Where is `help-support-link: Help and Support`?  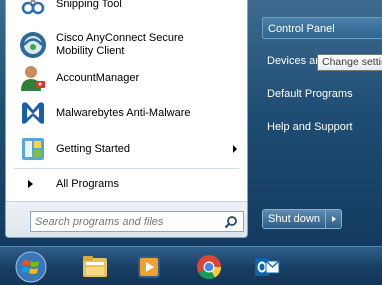
help-support-link: Help and Support is located at coordinates (307, 127).